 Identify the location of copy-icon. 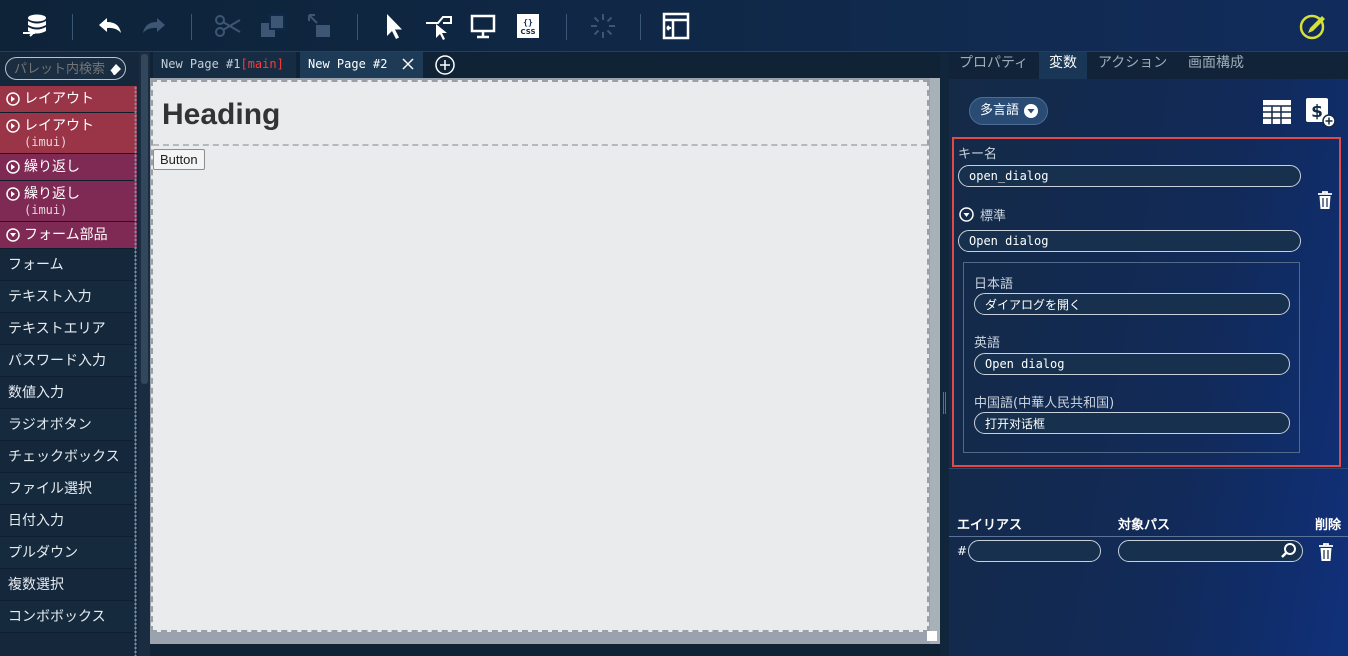
(273, 26).